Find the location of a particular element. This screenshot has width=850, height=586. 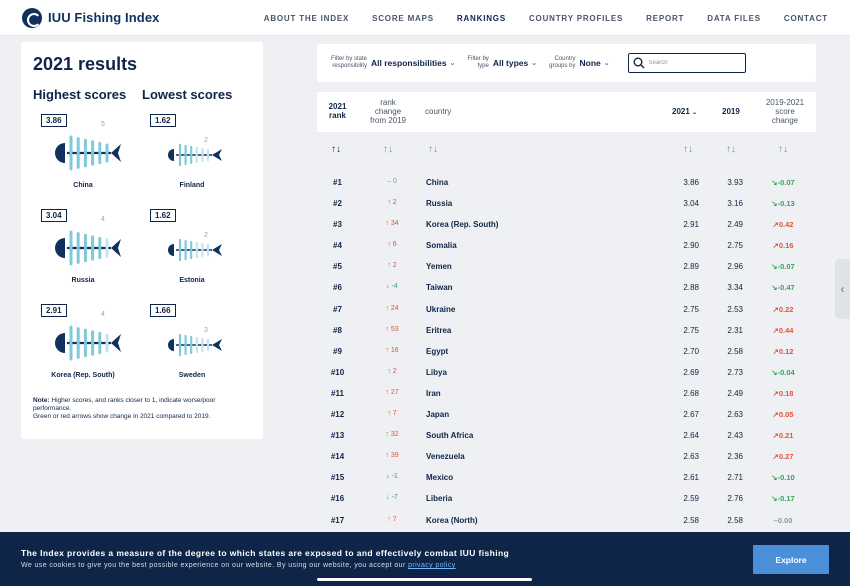

nav-report: REPORT is located at coordinates (665, 18).